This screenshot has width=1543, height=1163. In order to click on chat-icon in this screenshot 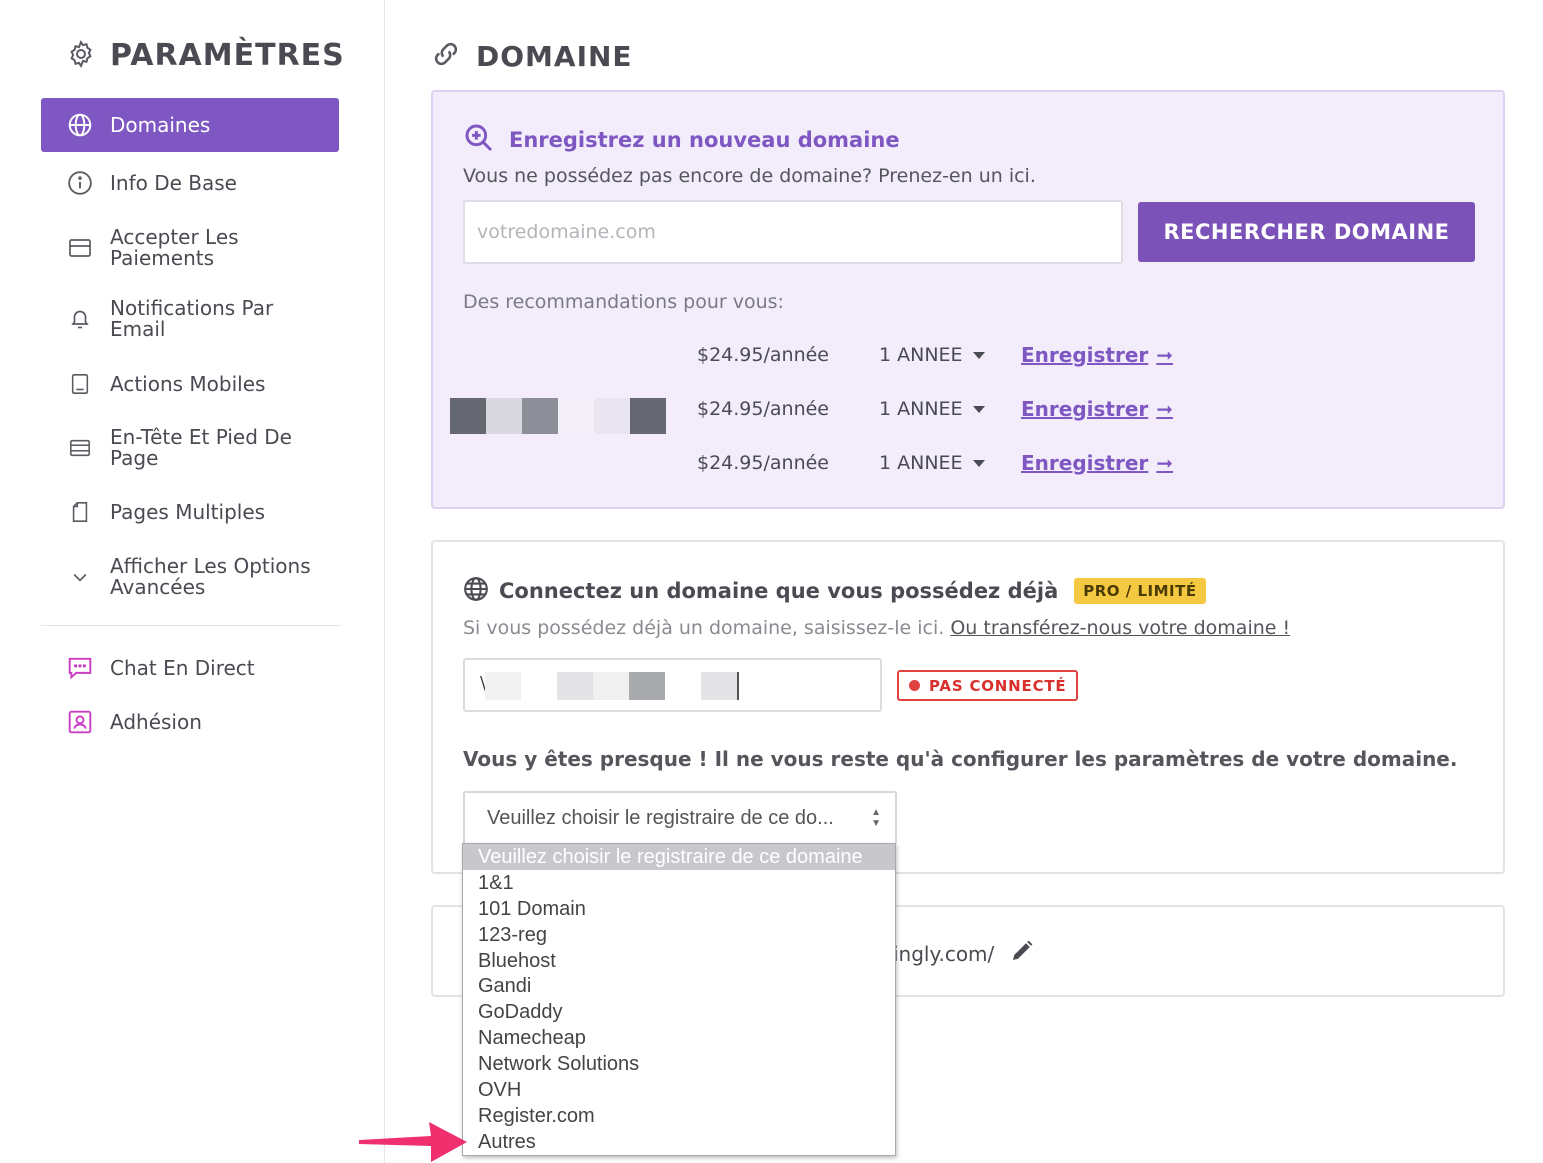, I will do `click(80, 668)`.